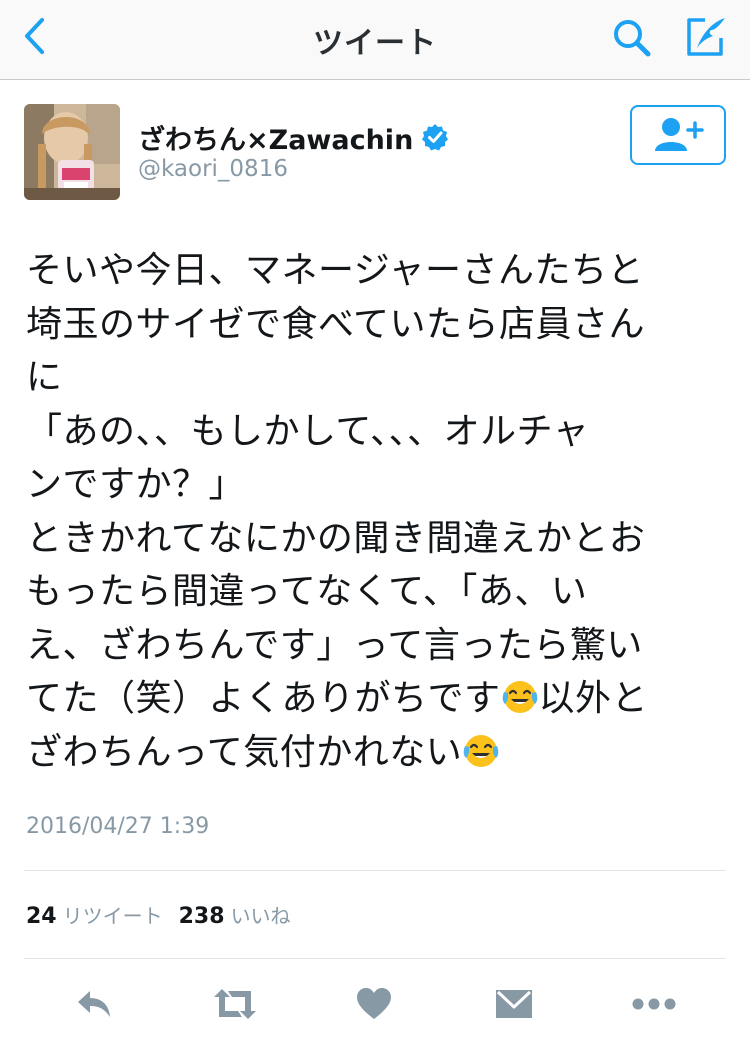 This screenshot has height=1043, width=750. I want to click on navigation-bar: ツイート, so click(375, 40).